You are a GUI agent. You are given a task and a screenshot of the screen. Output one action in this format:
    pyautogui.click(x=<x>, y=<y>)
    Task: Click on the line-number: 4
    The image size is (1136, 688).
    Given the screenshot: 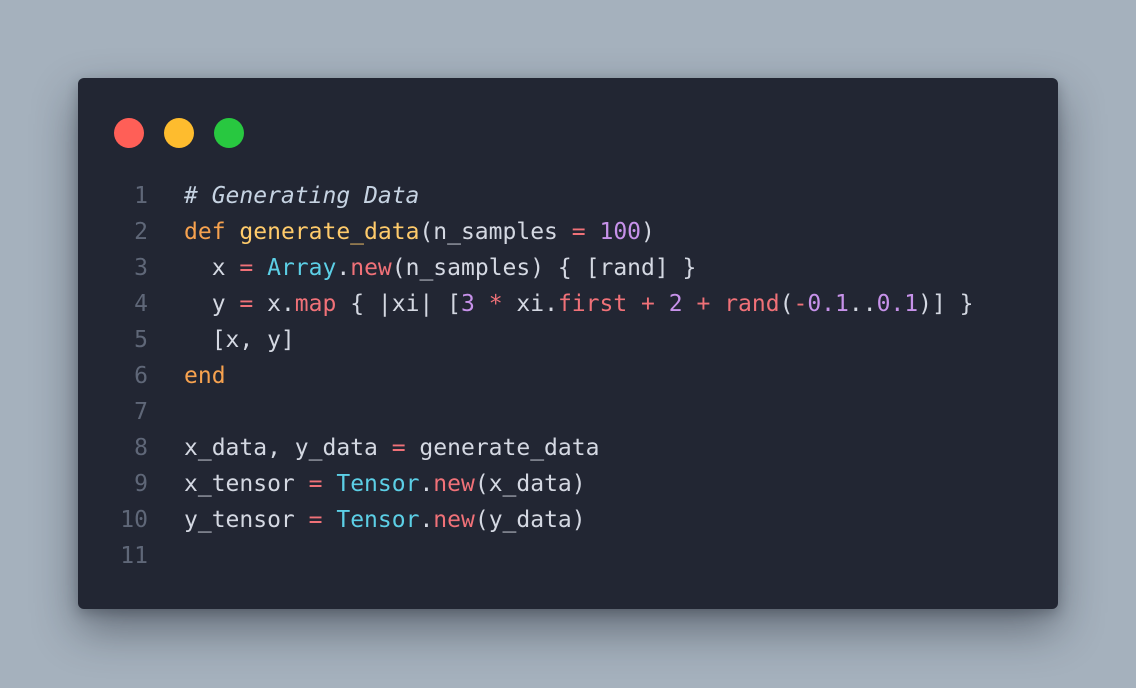 What is the action you would take?
    pyautogui.click(x=141, y=304)
    